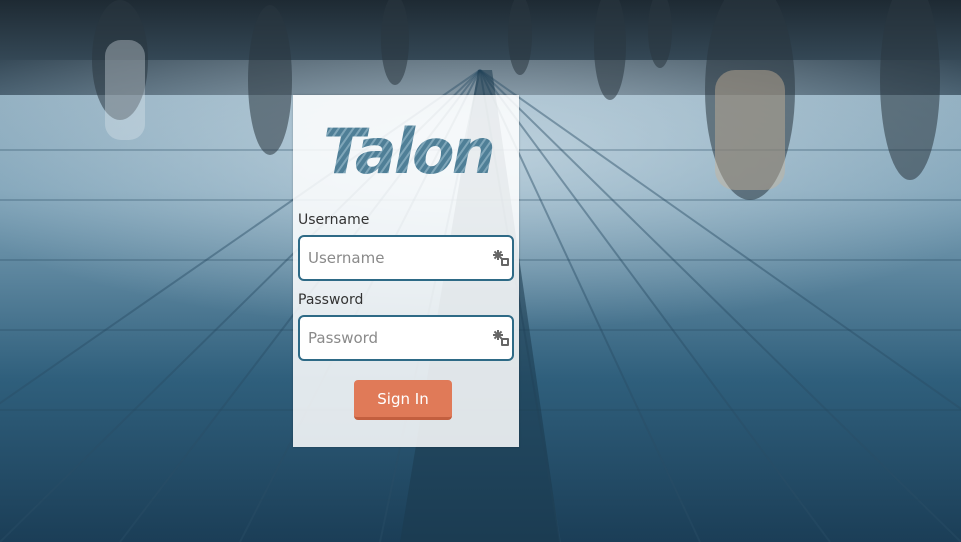  What do you see at coordinates (331, 300) in the screenshot?
I see `password-label: Password` at bounding box center [331, 300].